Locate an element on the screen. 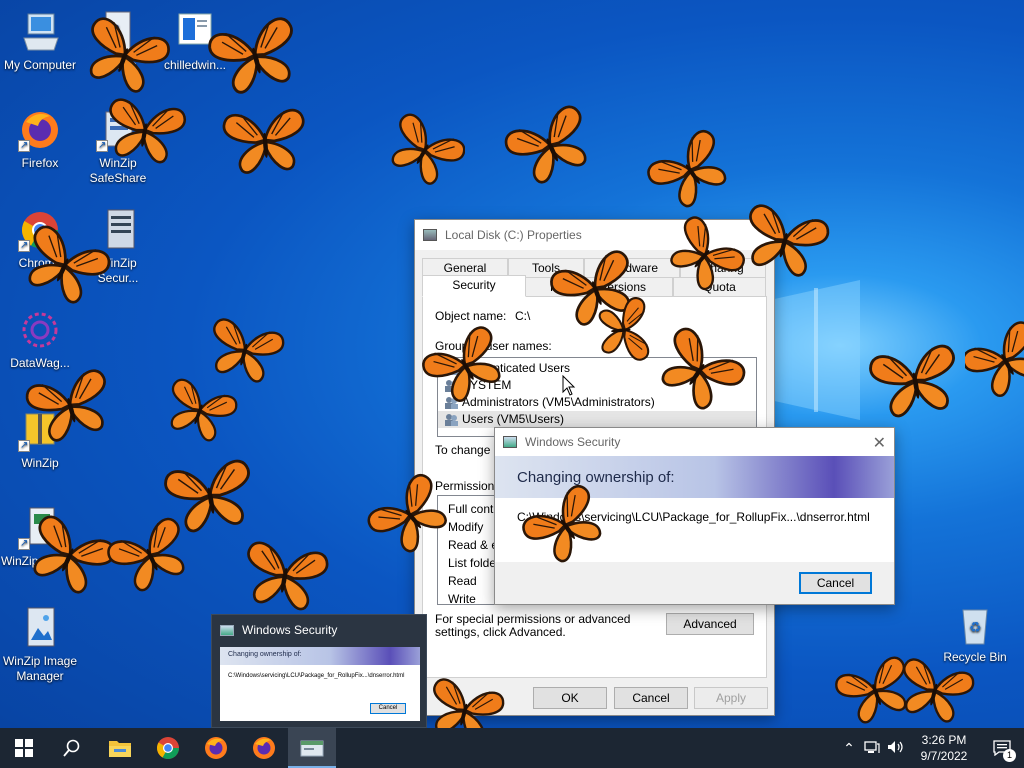 This screenshot has height=768, width=1024. taskbar-firefox is located at coordinates (216, 748).